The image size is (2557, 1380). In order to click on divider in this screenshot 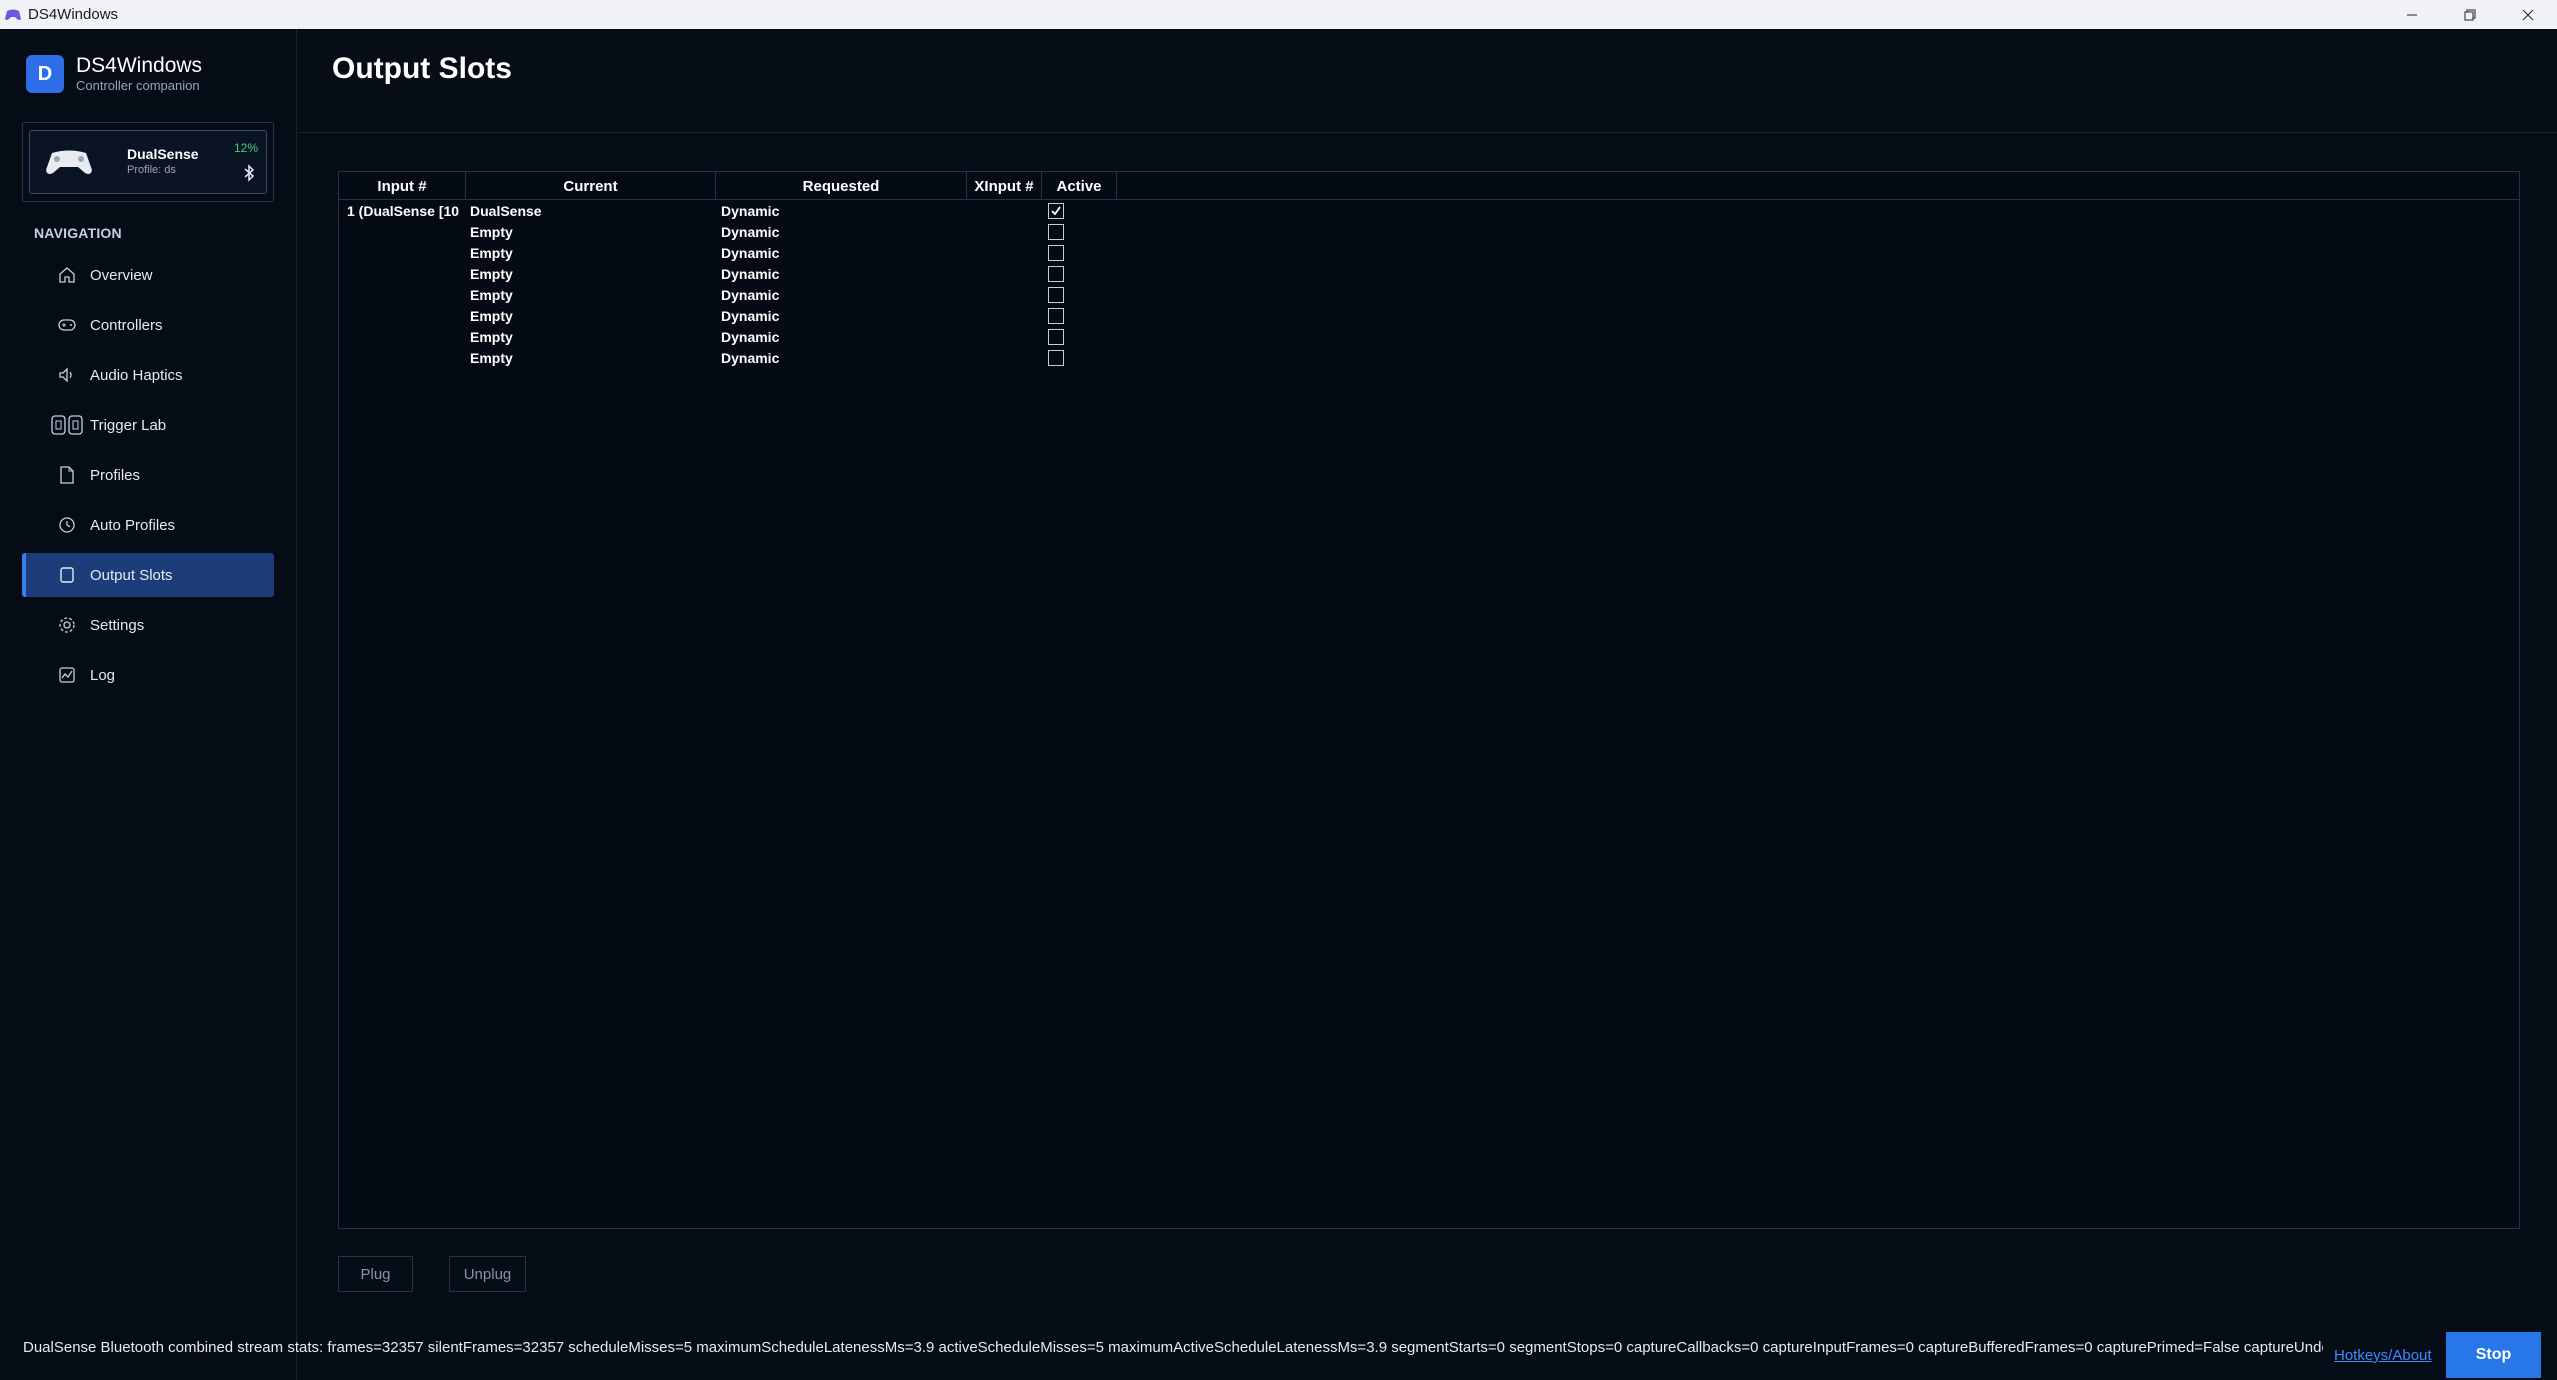, I will do `click(1427, 132)`.